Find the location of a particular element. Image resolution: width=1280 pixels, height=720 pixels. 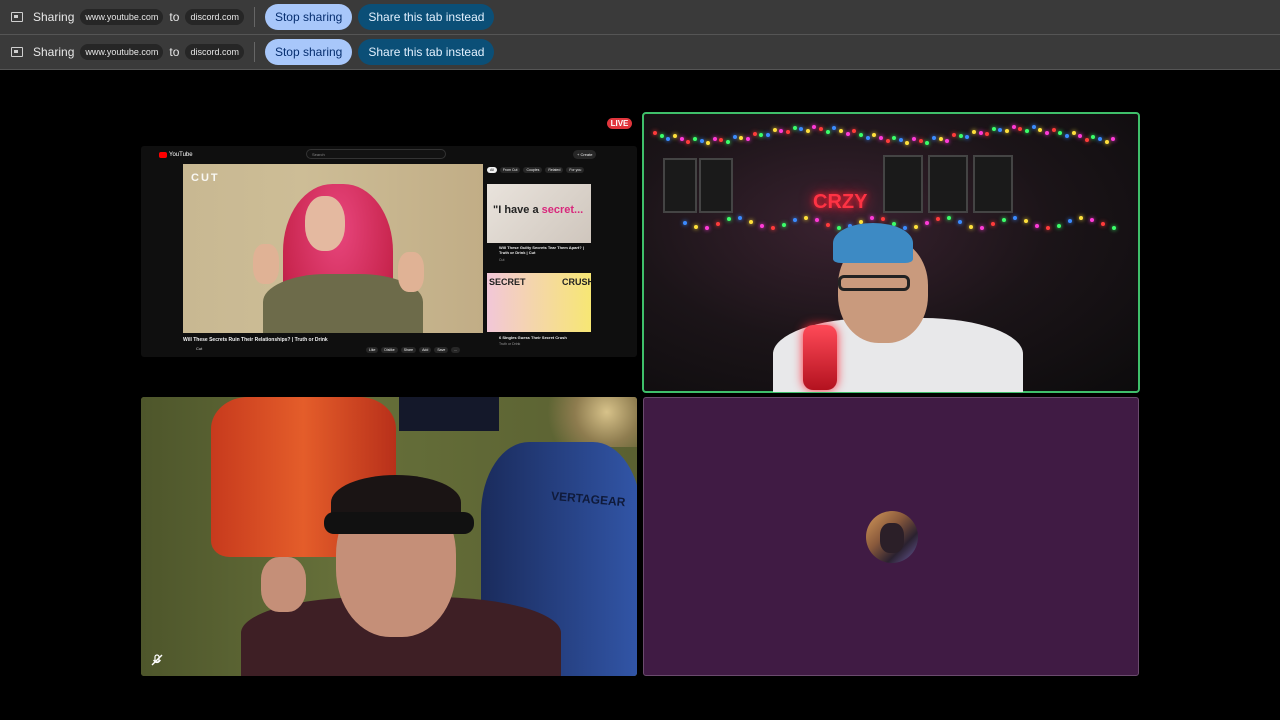

youtube-logo-text: YouTube is located at coordinates (181, 154).